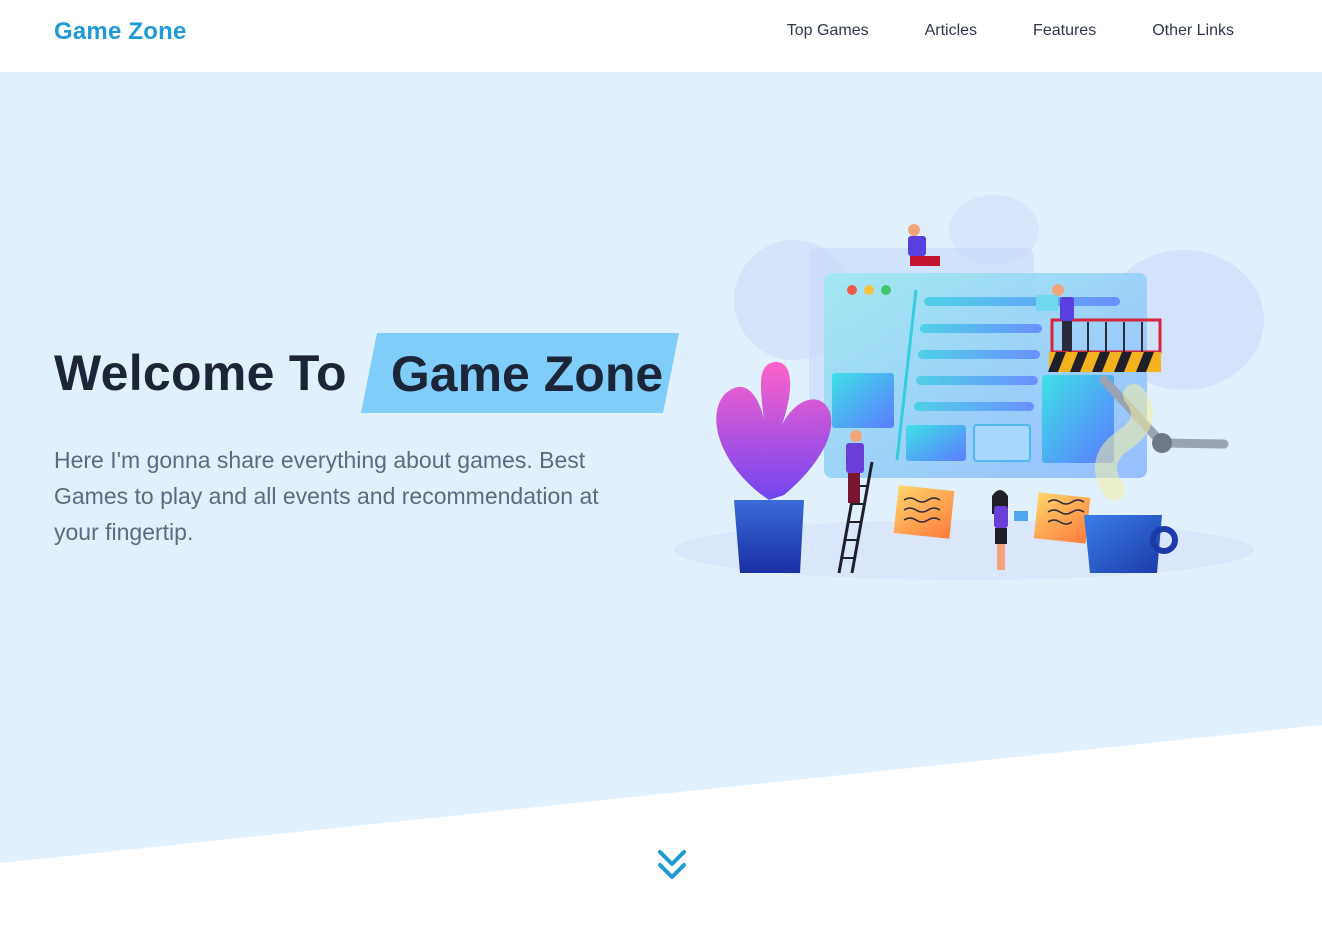 The image size is (1322, 925). I want to click on plant-pot, so click(769, 536).